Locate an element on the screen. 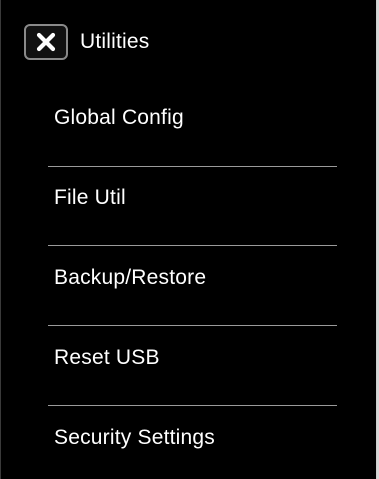  close-icon is located at coordinates (46, 42).